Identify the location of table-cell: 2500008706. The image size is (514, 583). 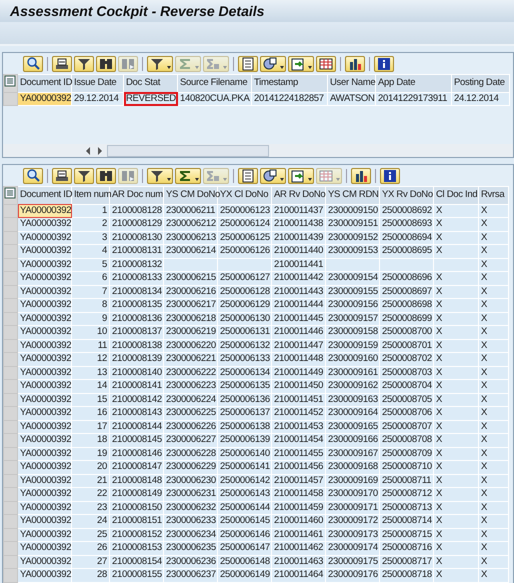
(407, 413).